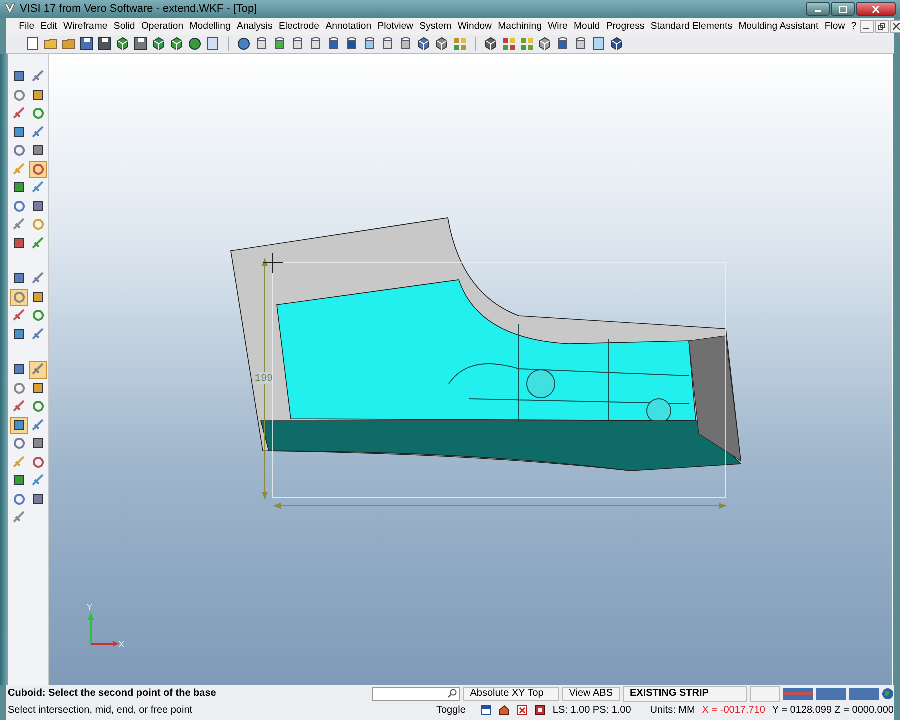  I want to click on menu-item: ?, so click(854, 26).